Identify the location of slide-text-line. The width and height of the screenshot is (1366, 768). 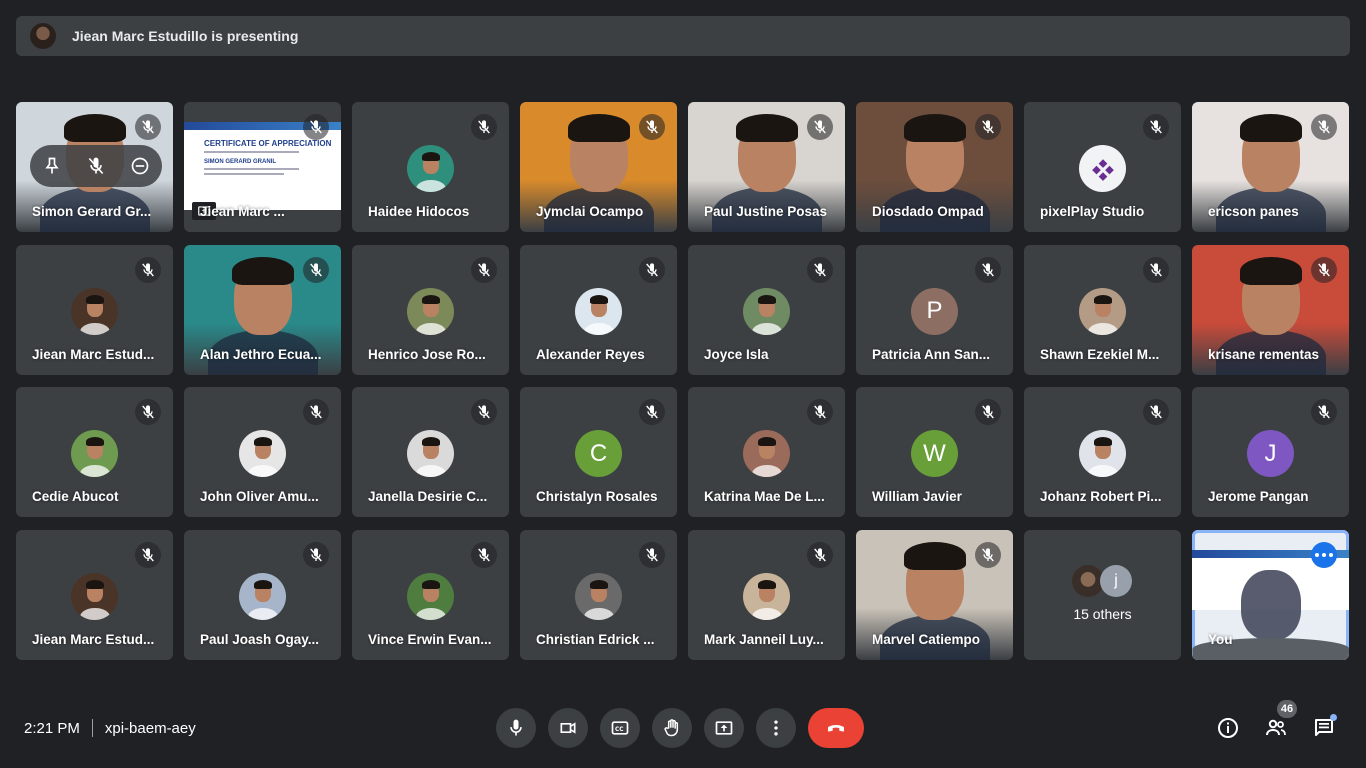
(251, 169).